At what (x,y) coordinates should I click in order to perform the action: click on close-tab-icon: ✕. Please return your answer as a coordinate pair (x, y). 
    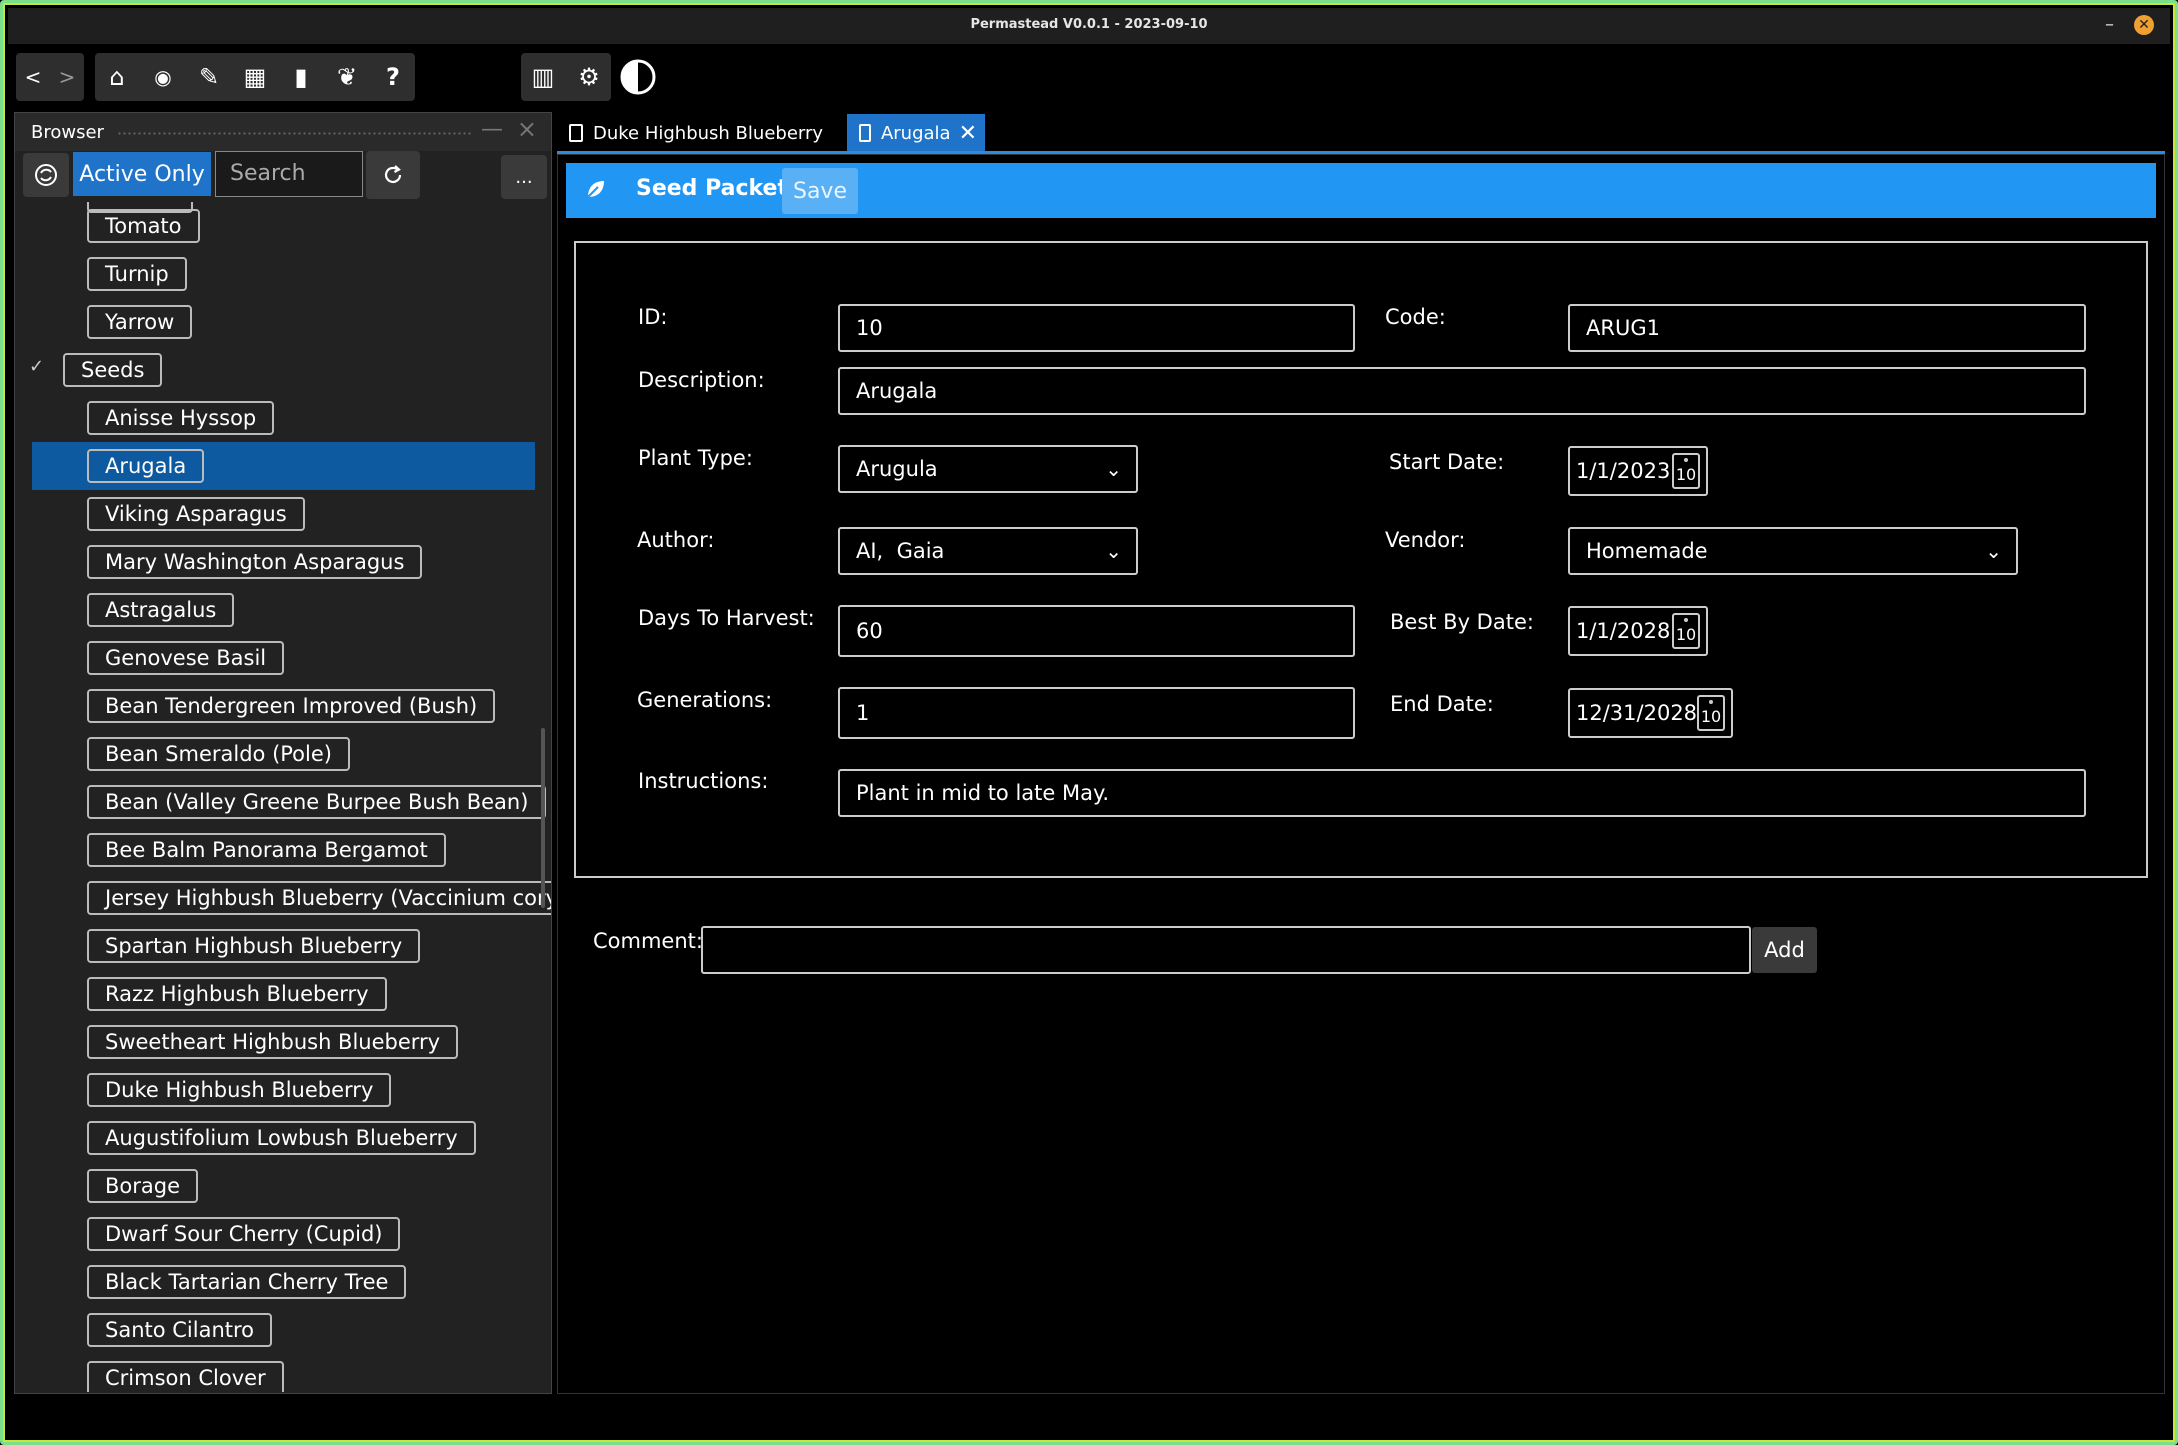
    Looking at the image, I should click on (968, 133).